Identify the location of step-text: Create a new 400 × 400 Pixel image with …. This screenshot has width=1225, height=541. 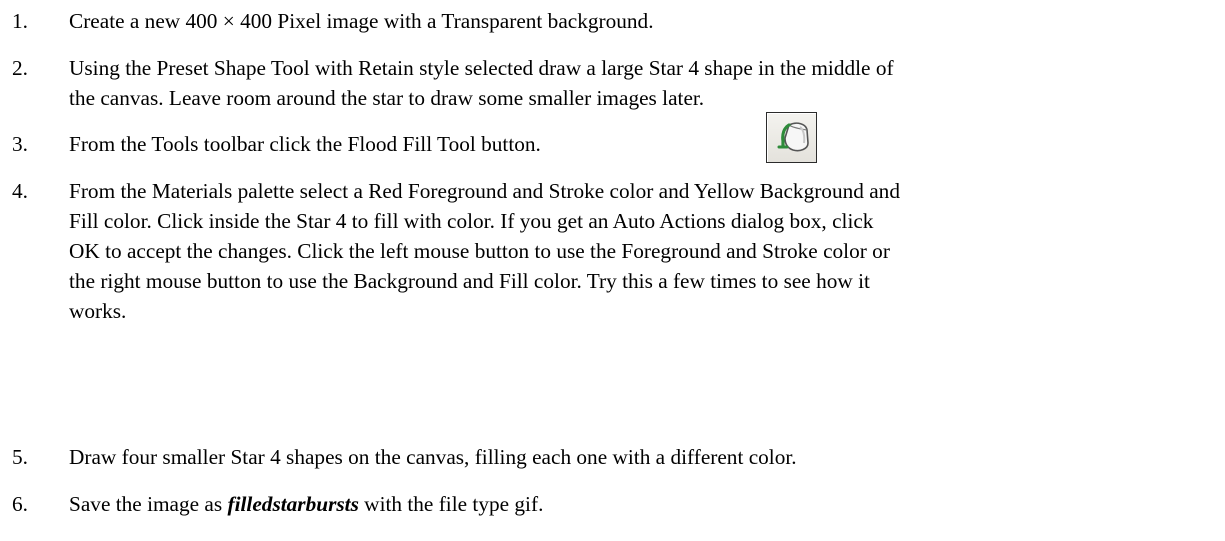
(644, 21).